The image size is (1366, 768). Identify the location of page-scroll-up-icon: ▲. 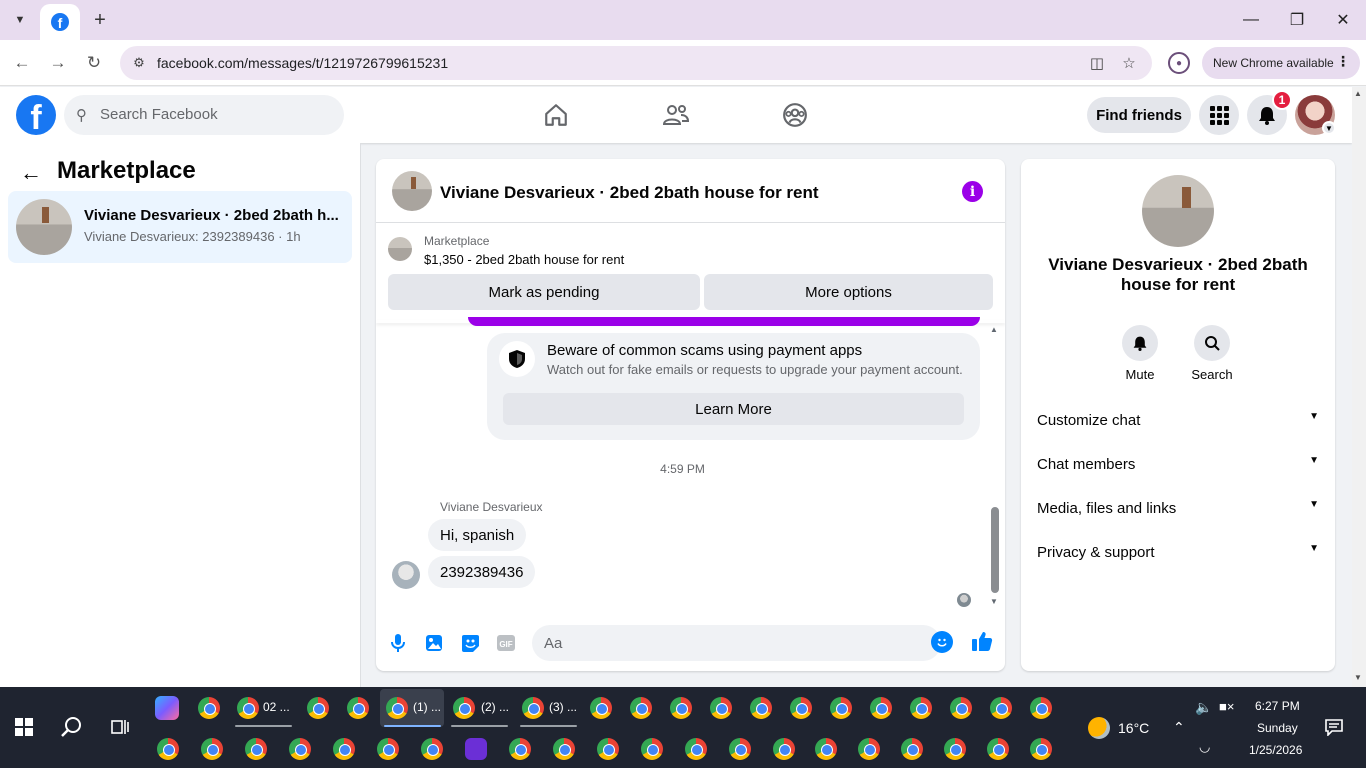
(1358, 93).